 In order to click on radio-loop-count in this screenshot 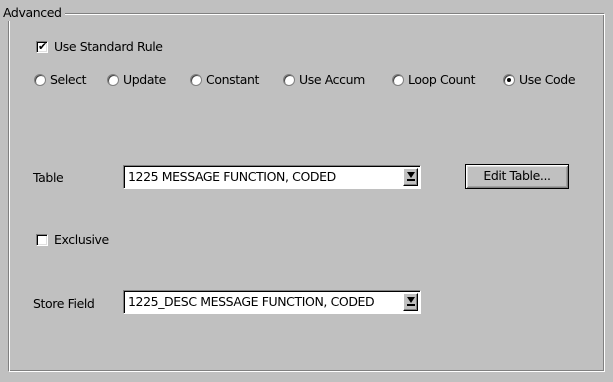, I will do `click(398, 80)`.